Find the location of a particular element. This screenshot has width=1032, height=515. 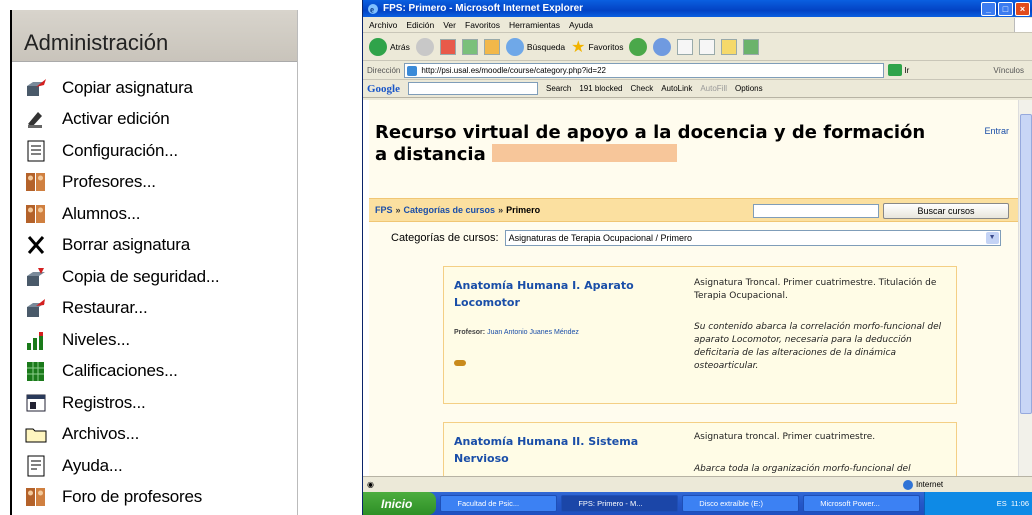

back-arrow-icon is located at coordinates (378, 46).